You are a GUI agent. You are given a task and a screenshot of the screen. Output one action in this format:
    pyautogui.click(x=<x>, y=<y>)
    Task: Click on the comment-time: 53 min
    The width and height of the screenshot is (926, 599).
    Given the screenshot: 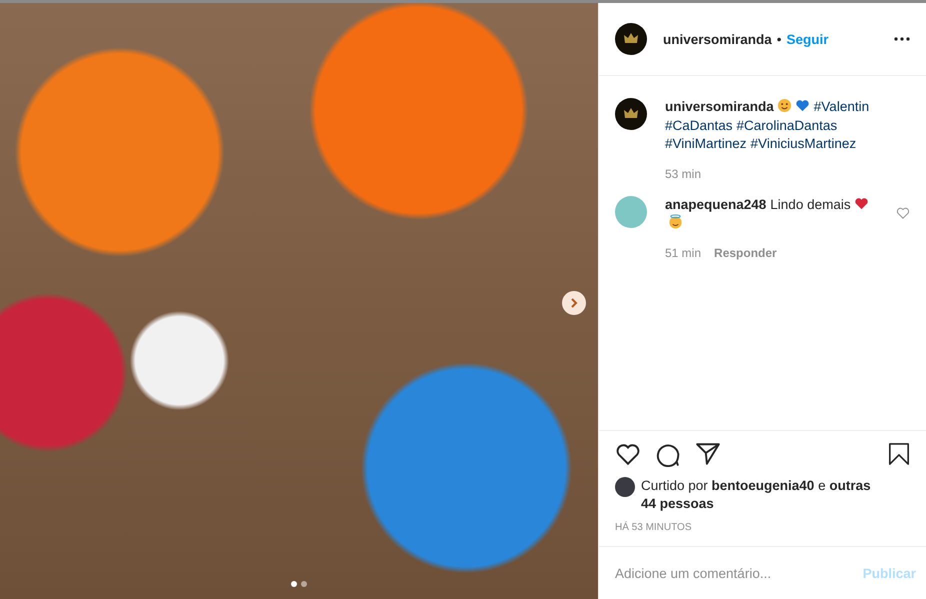 What is the action you would take?
    pyautogui.click(x=683, y=174)
    